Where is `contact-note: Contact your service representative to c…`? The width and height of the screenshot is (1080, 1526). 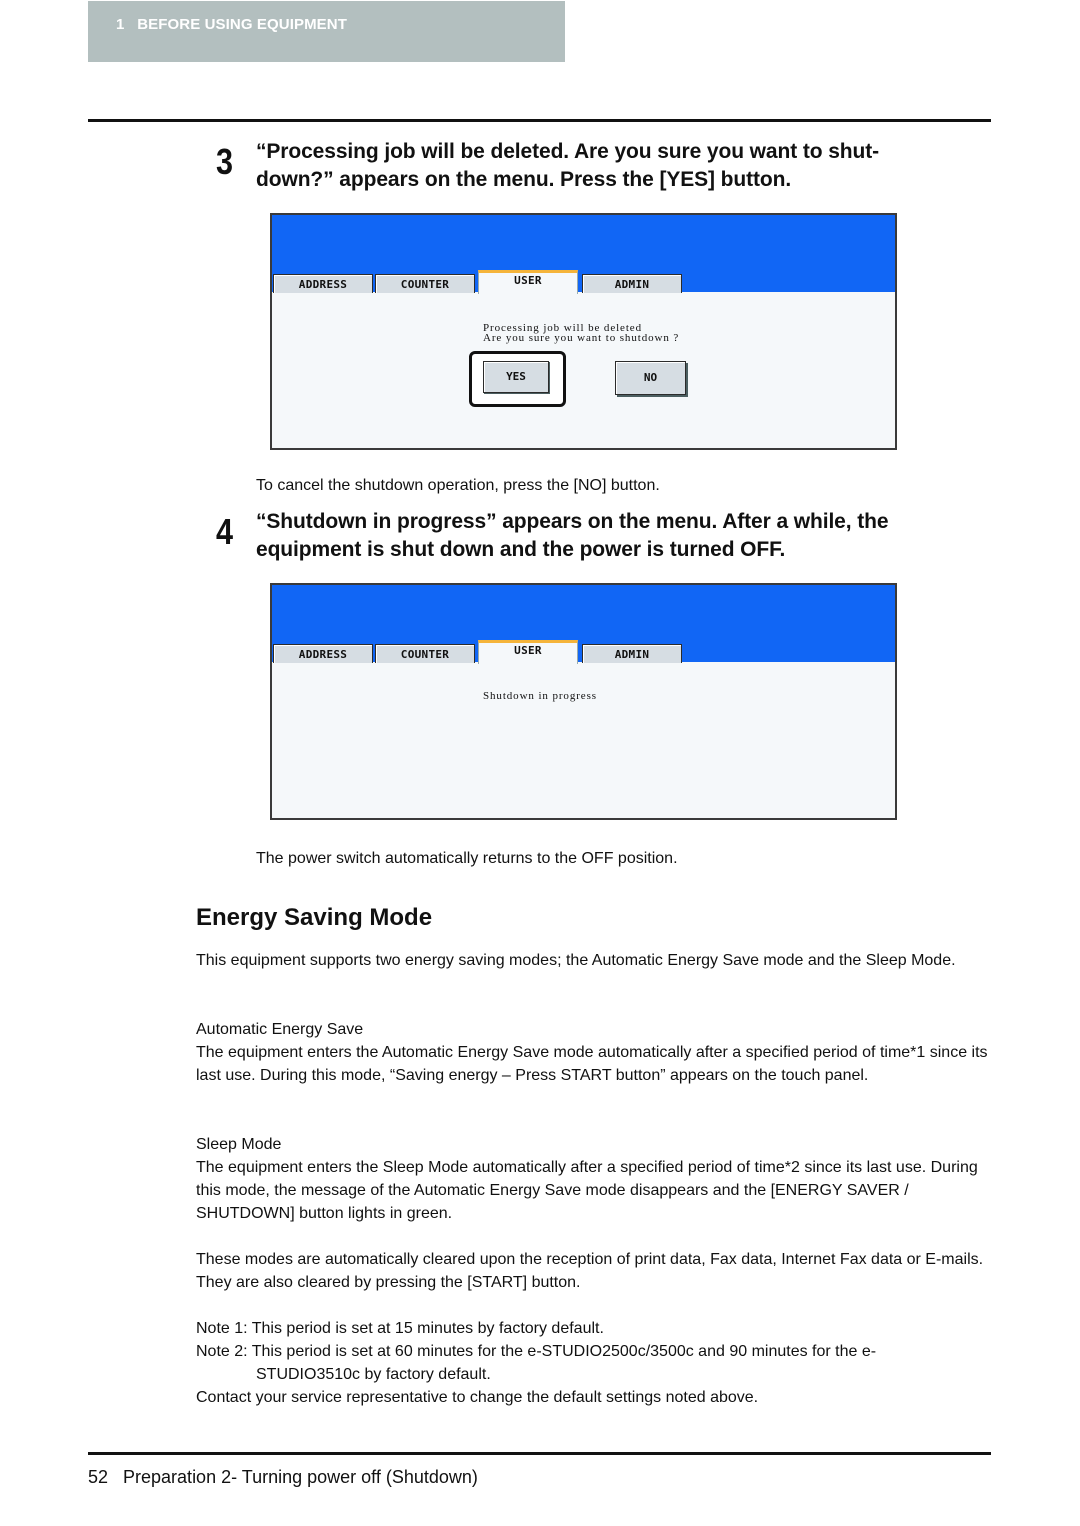 contact-note: Contact your service representative to c… is located at coordinates (477, 1397).